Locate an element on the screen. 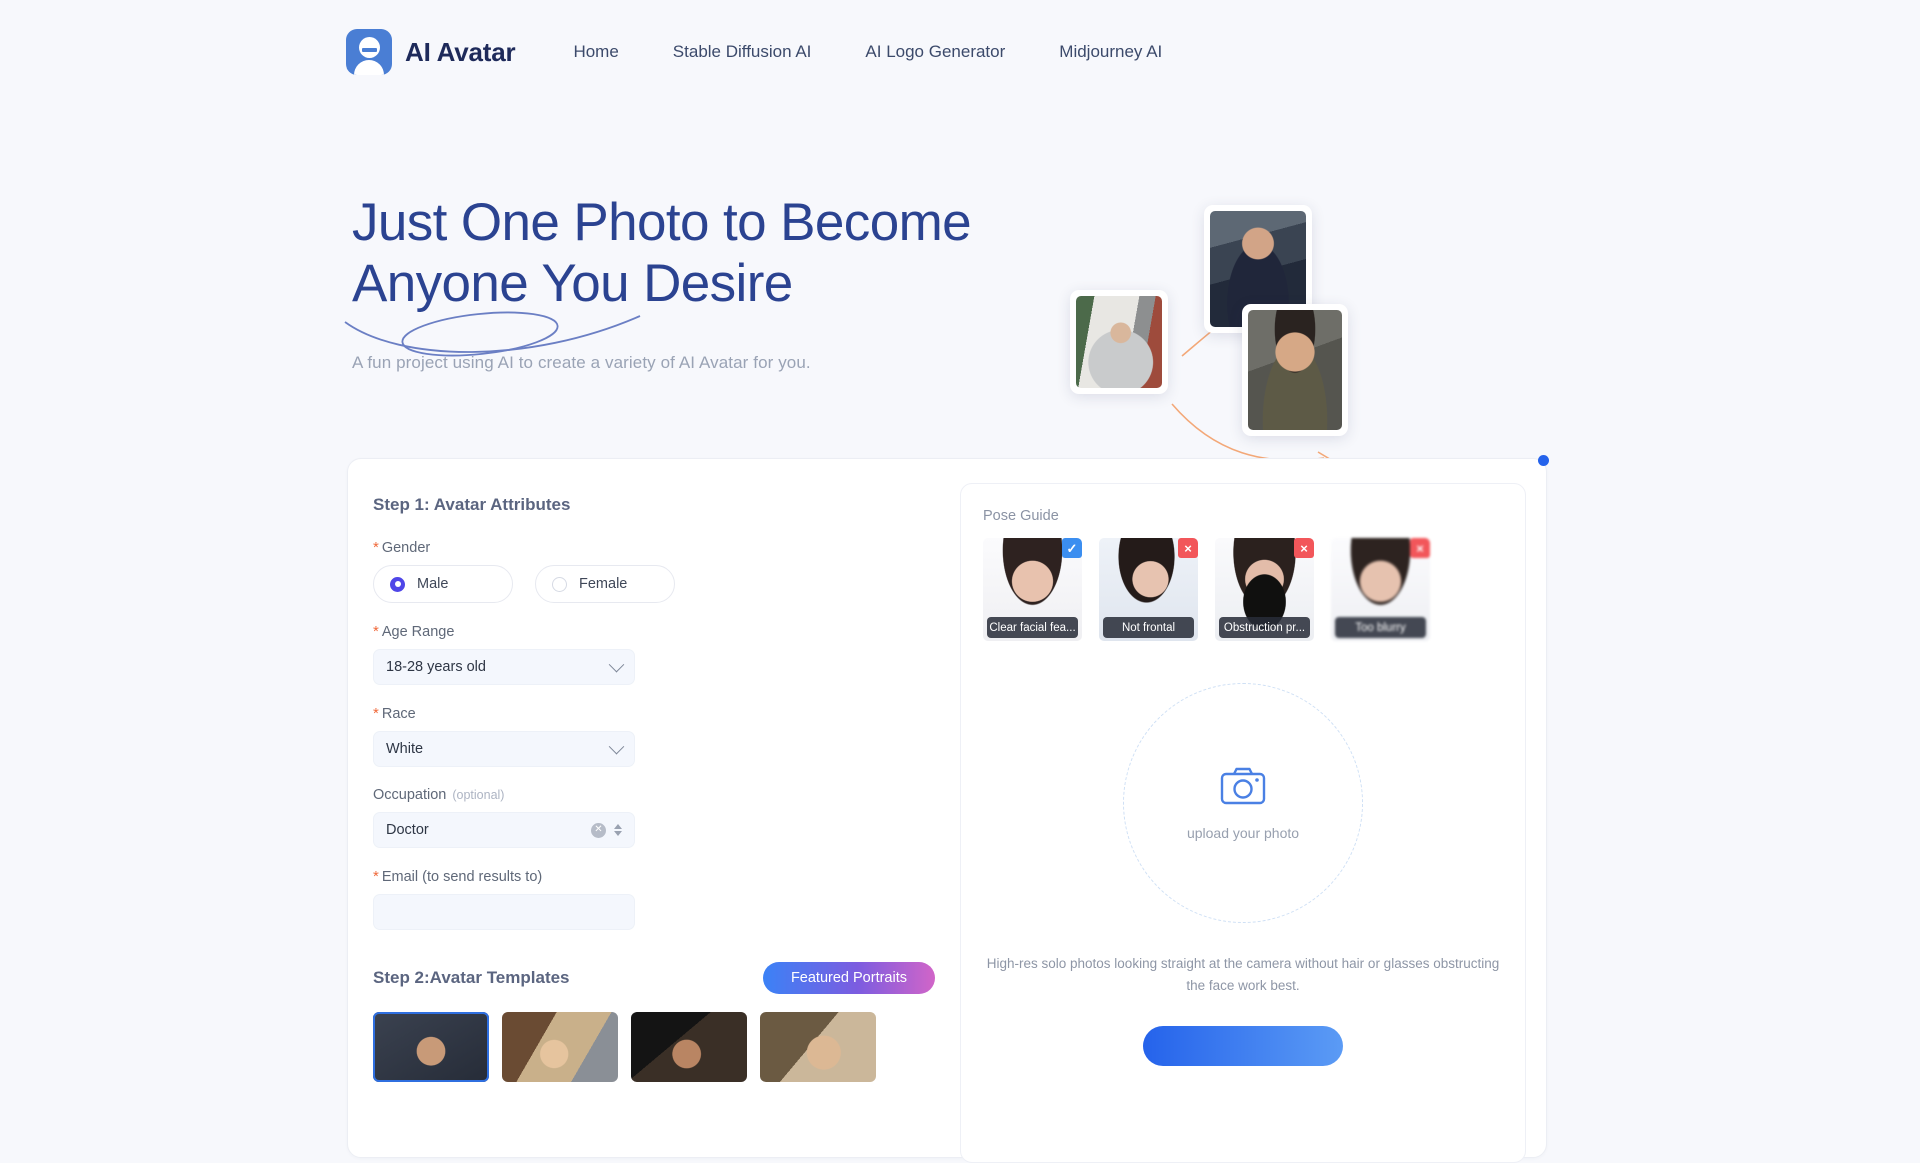  email-label-text: Email (to send results to) is located at coordinates (462, 877).